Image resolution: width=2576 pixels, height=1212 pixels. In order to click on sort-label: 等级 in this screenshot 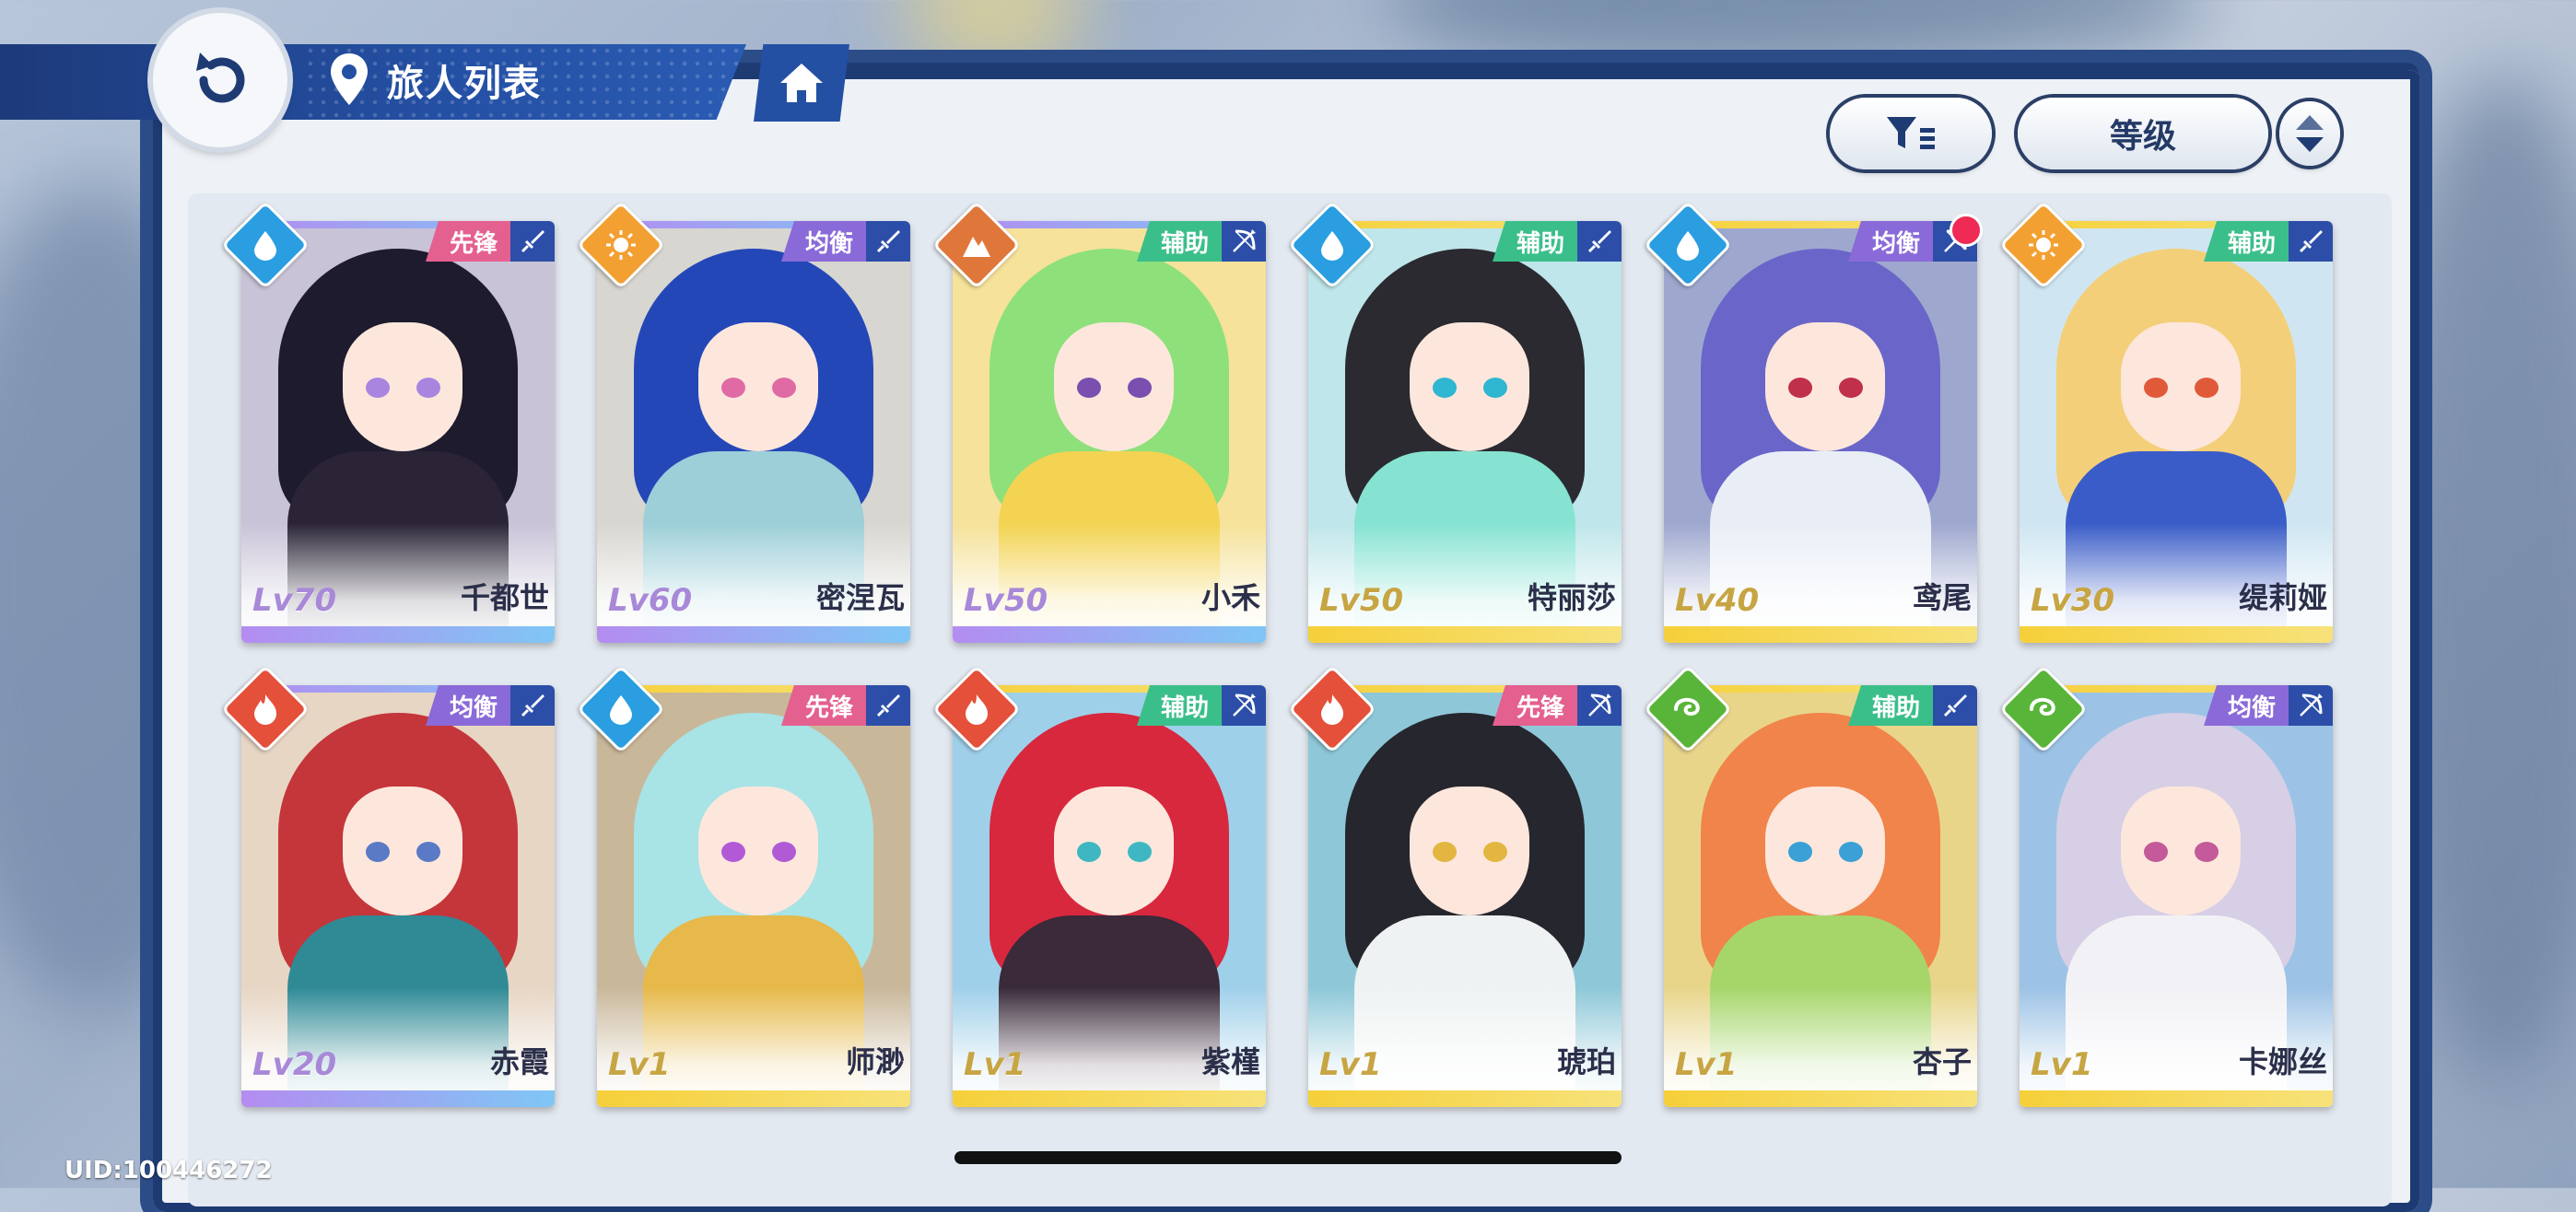, I will do `click(2142, 137)`.